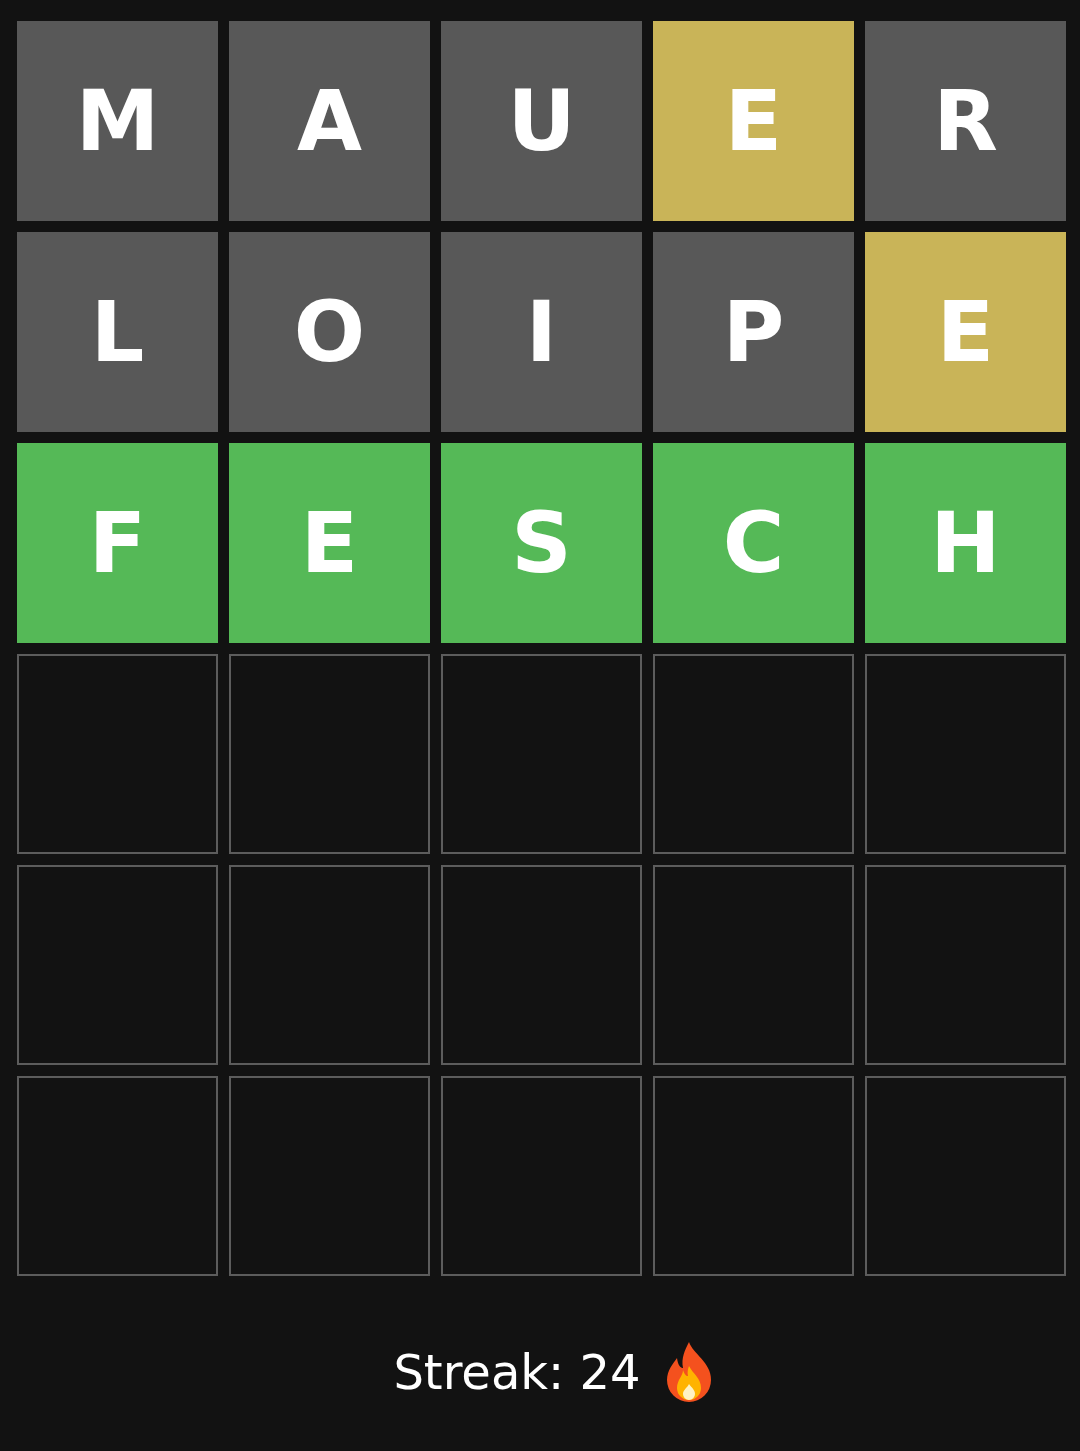 This screenshot has height=1451, width=1080. Describe the element at coordinates (753, 332) in the screenshot. I see `letter-tile: P` at that location.